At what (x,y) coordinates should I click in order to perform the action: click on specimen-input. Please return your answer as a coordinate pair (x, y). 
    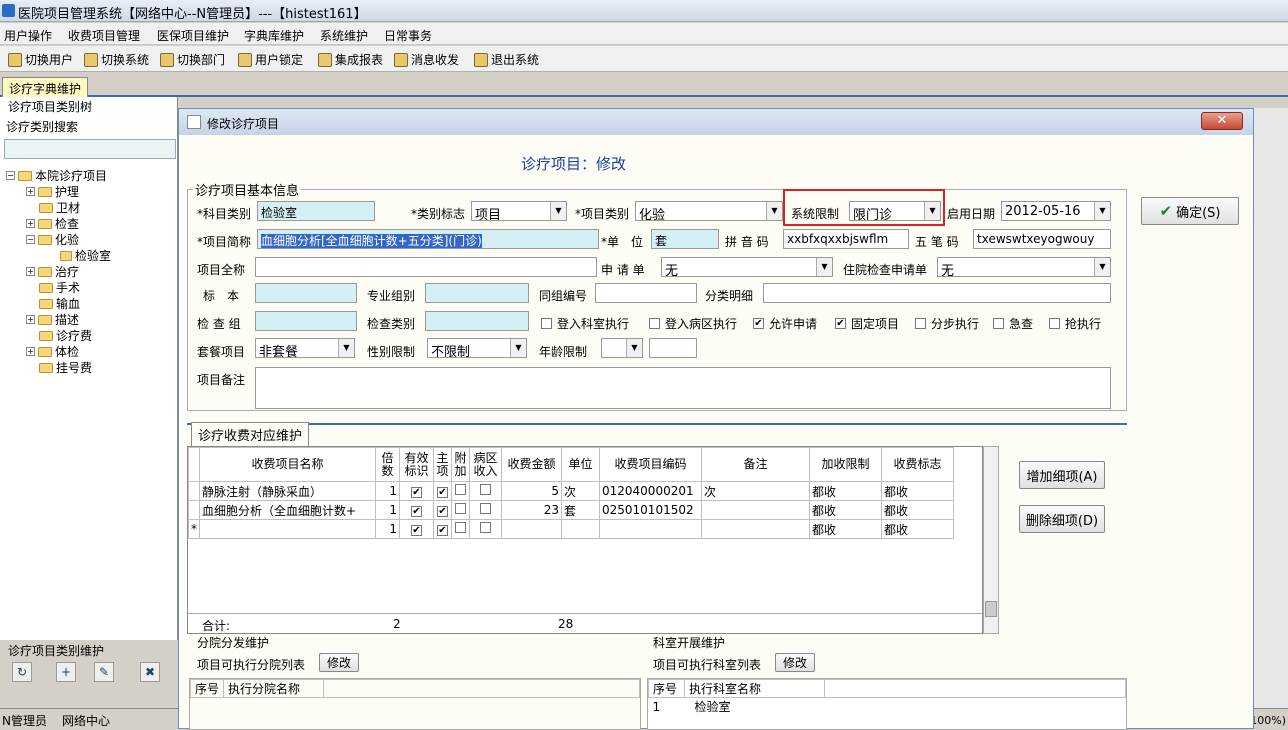
    Looking at the image, I should click on (306, 293).